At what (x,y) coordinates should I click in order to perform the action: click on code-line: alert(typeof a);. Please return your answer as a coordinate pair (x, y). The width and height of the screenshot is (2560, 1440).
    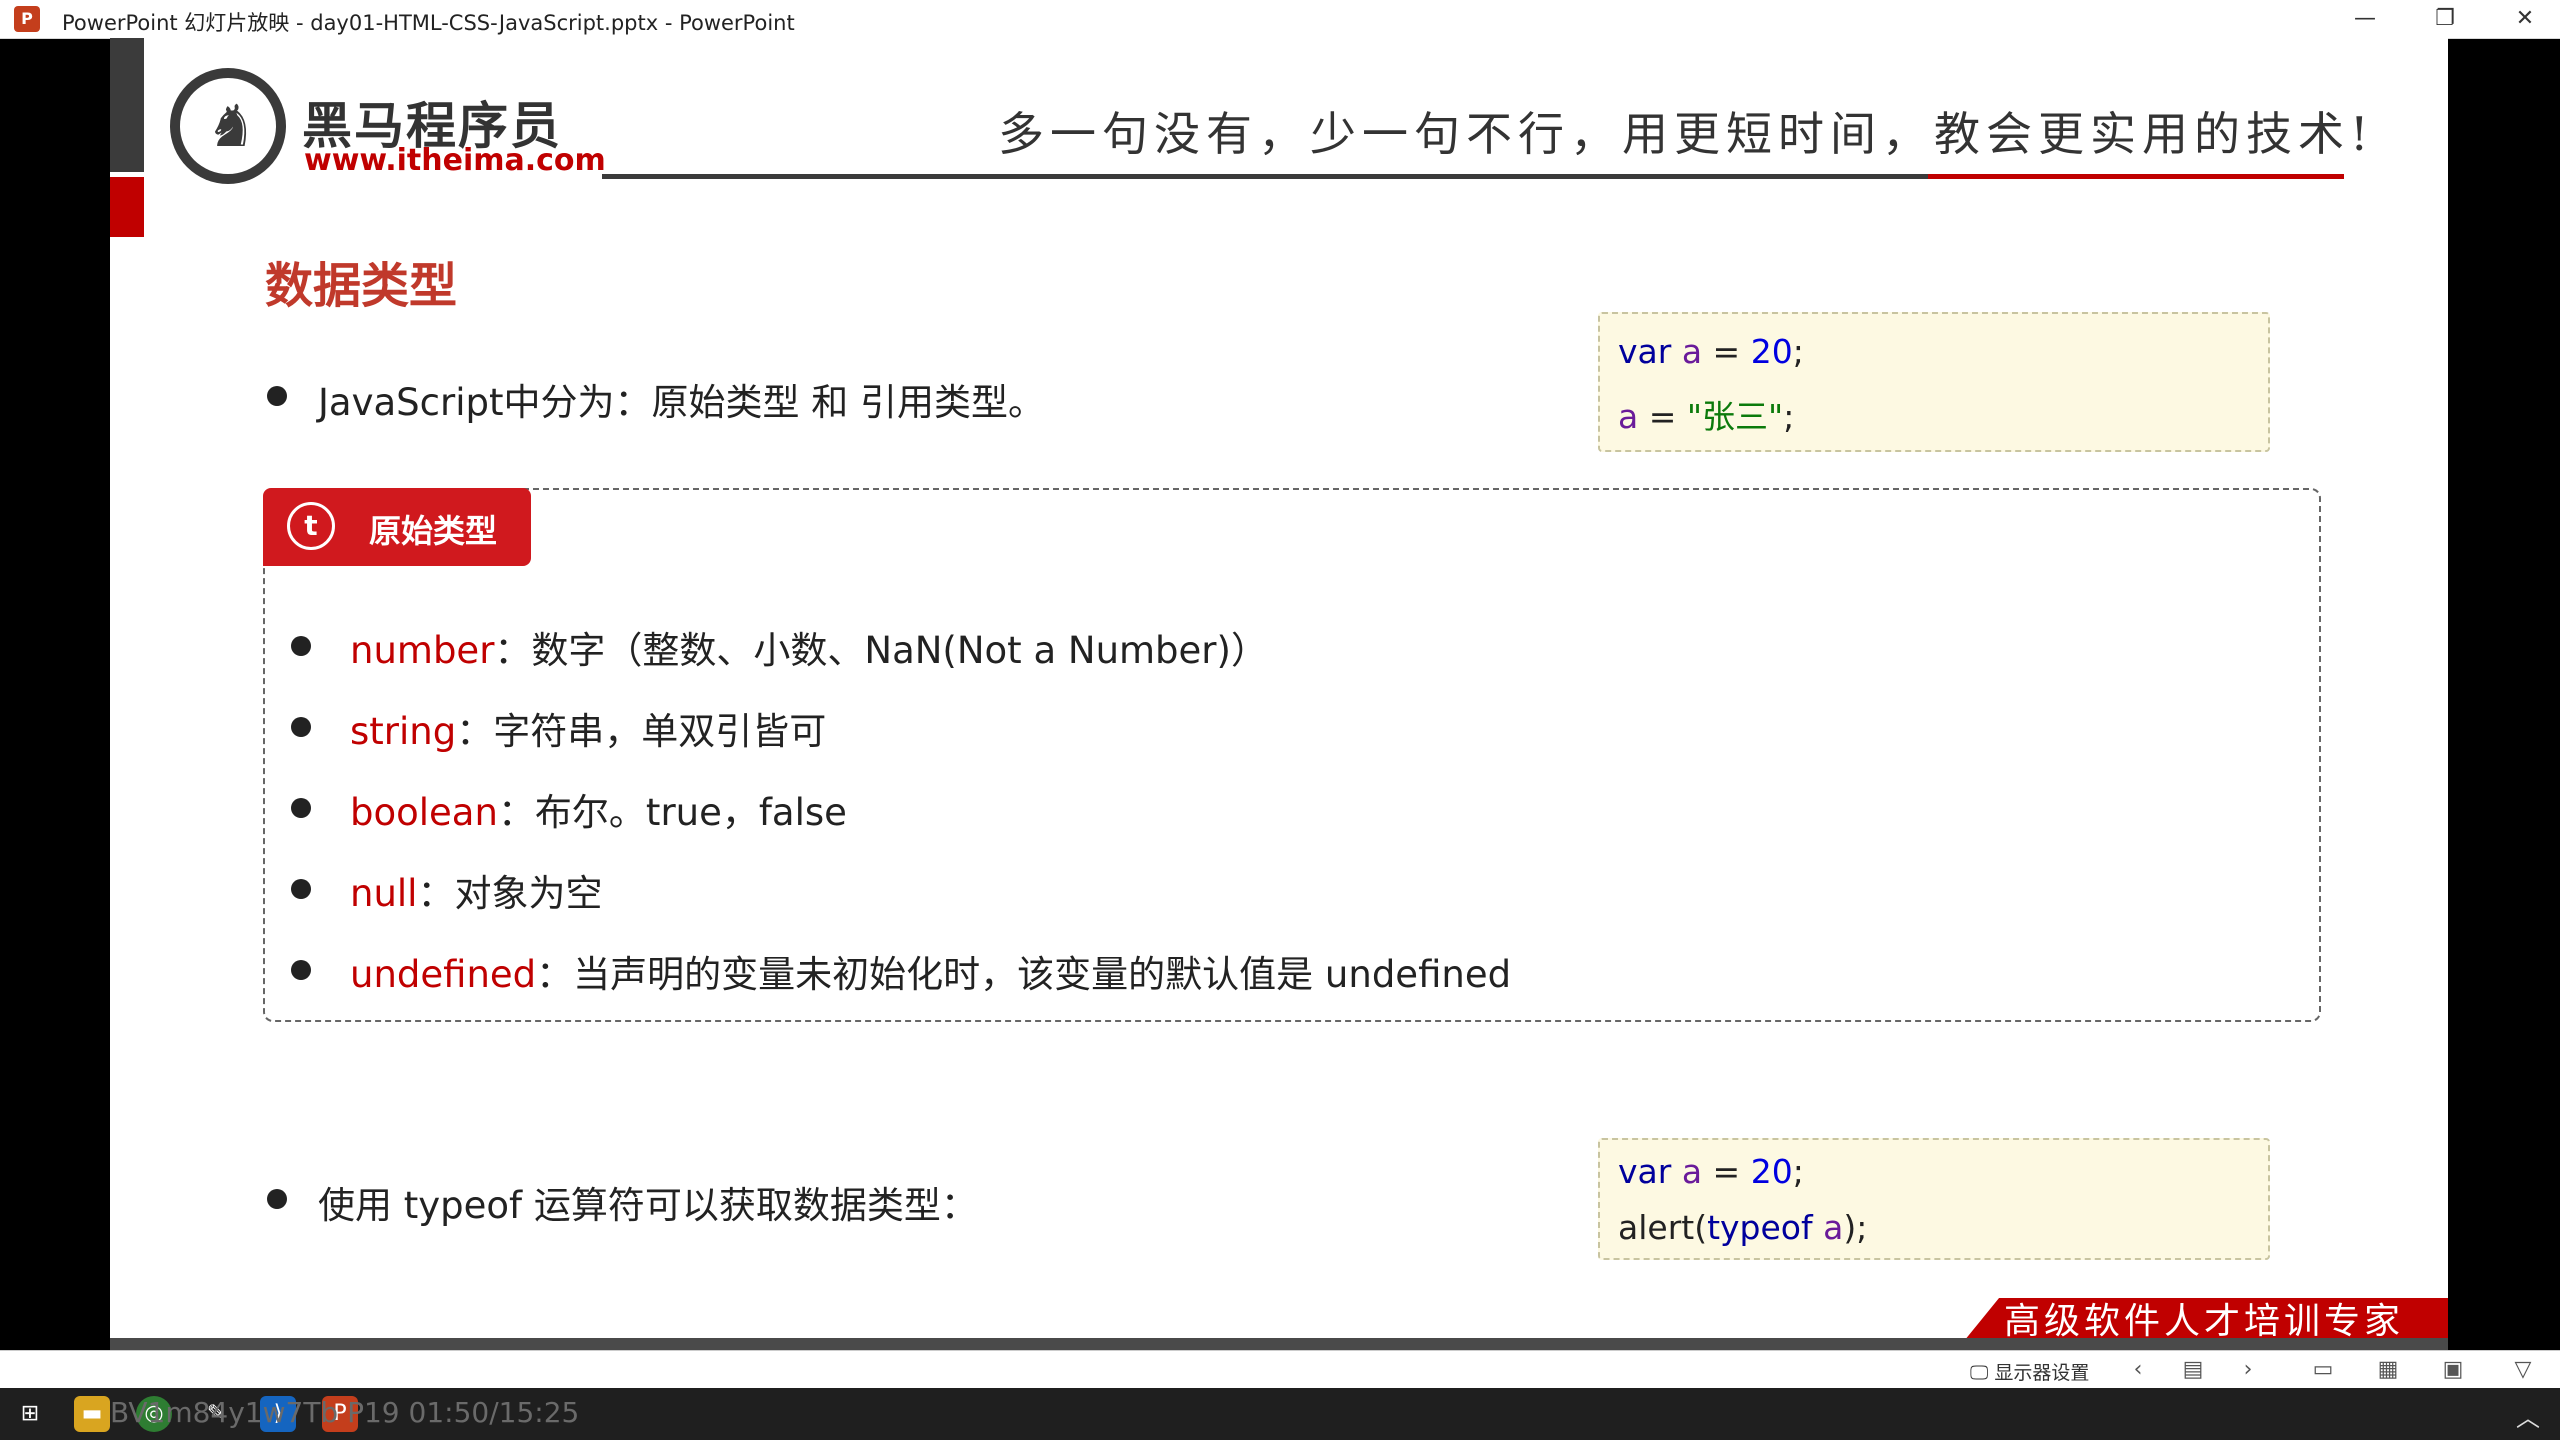
    Looking at the image, I should click on (1743, 1227).